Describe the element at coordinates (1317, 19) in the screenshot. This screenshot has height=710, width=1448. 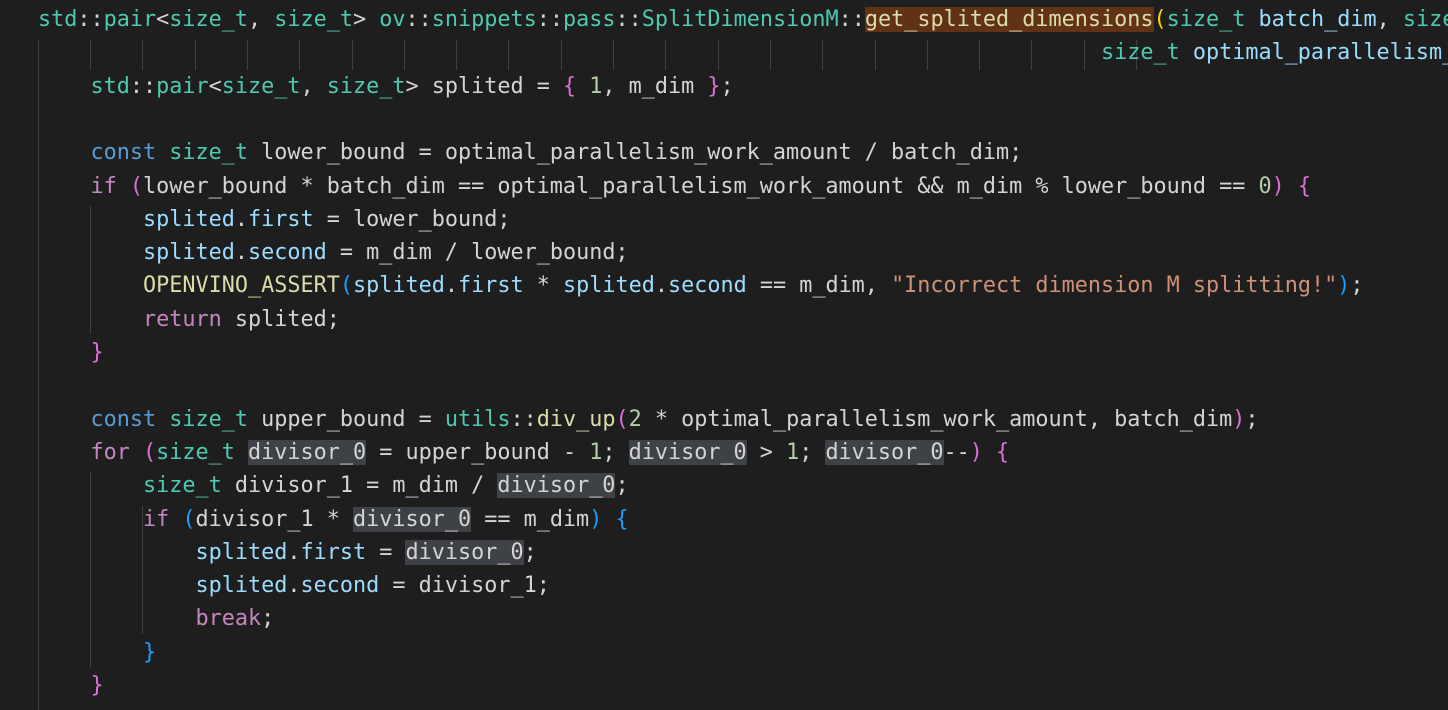
I see `code-token: batch_dim` at that location.